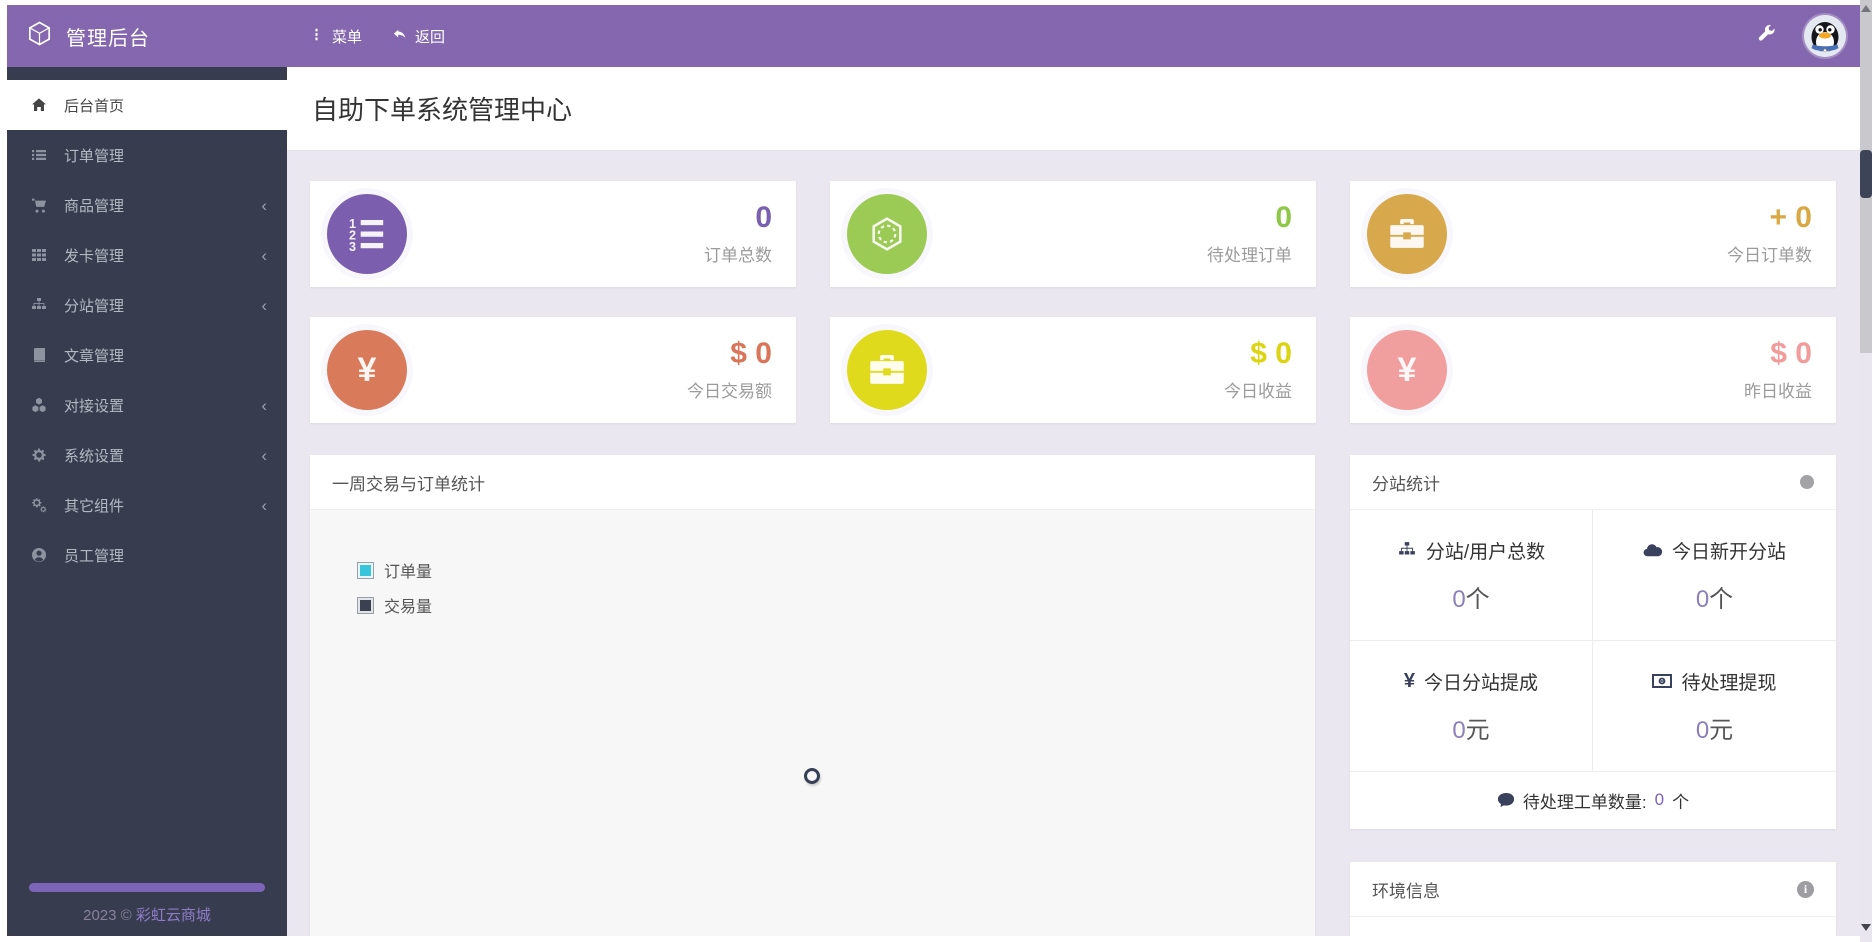  Describe the element at coordinates (147, 455) in the screenshot. I see `sidebar-item-settings: 系统设置 ‹` at that location.